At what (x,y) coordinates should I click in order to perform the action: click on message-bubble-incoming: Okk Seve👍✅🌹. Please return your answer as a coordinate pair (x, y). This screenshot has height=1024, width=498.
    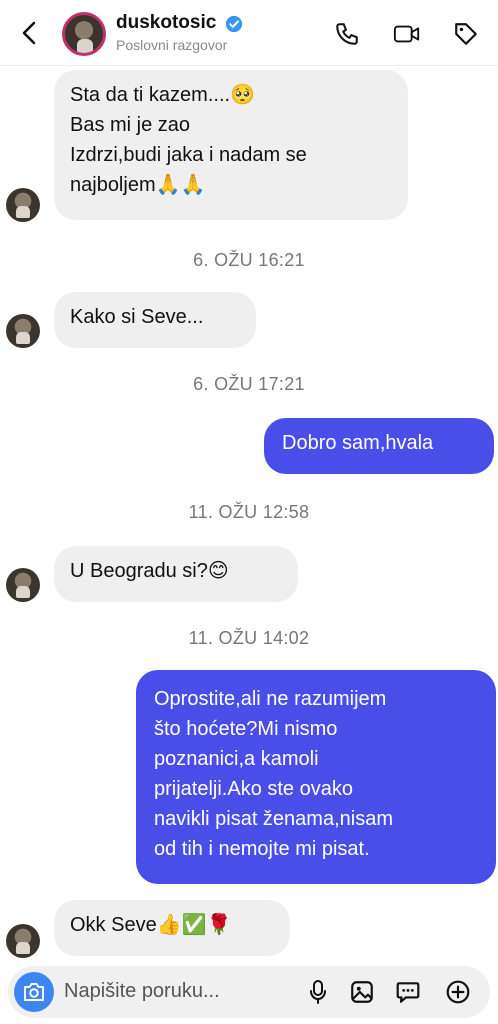
    Looking at the image, I should click on (172, 928).